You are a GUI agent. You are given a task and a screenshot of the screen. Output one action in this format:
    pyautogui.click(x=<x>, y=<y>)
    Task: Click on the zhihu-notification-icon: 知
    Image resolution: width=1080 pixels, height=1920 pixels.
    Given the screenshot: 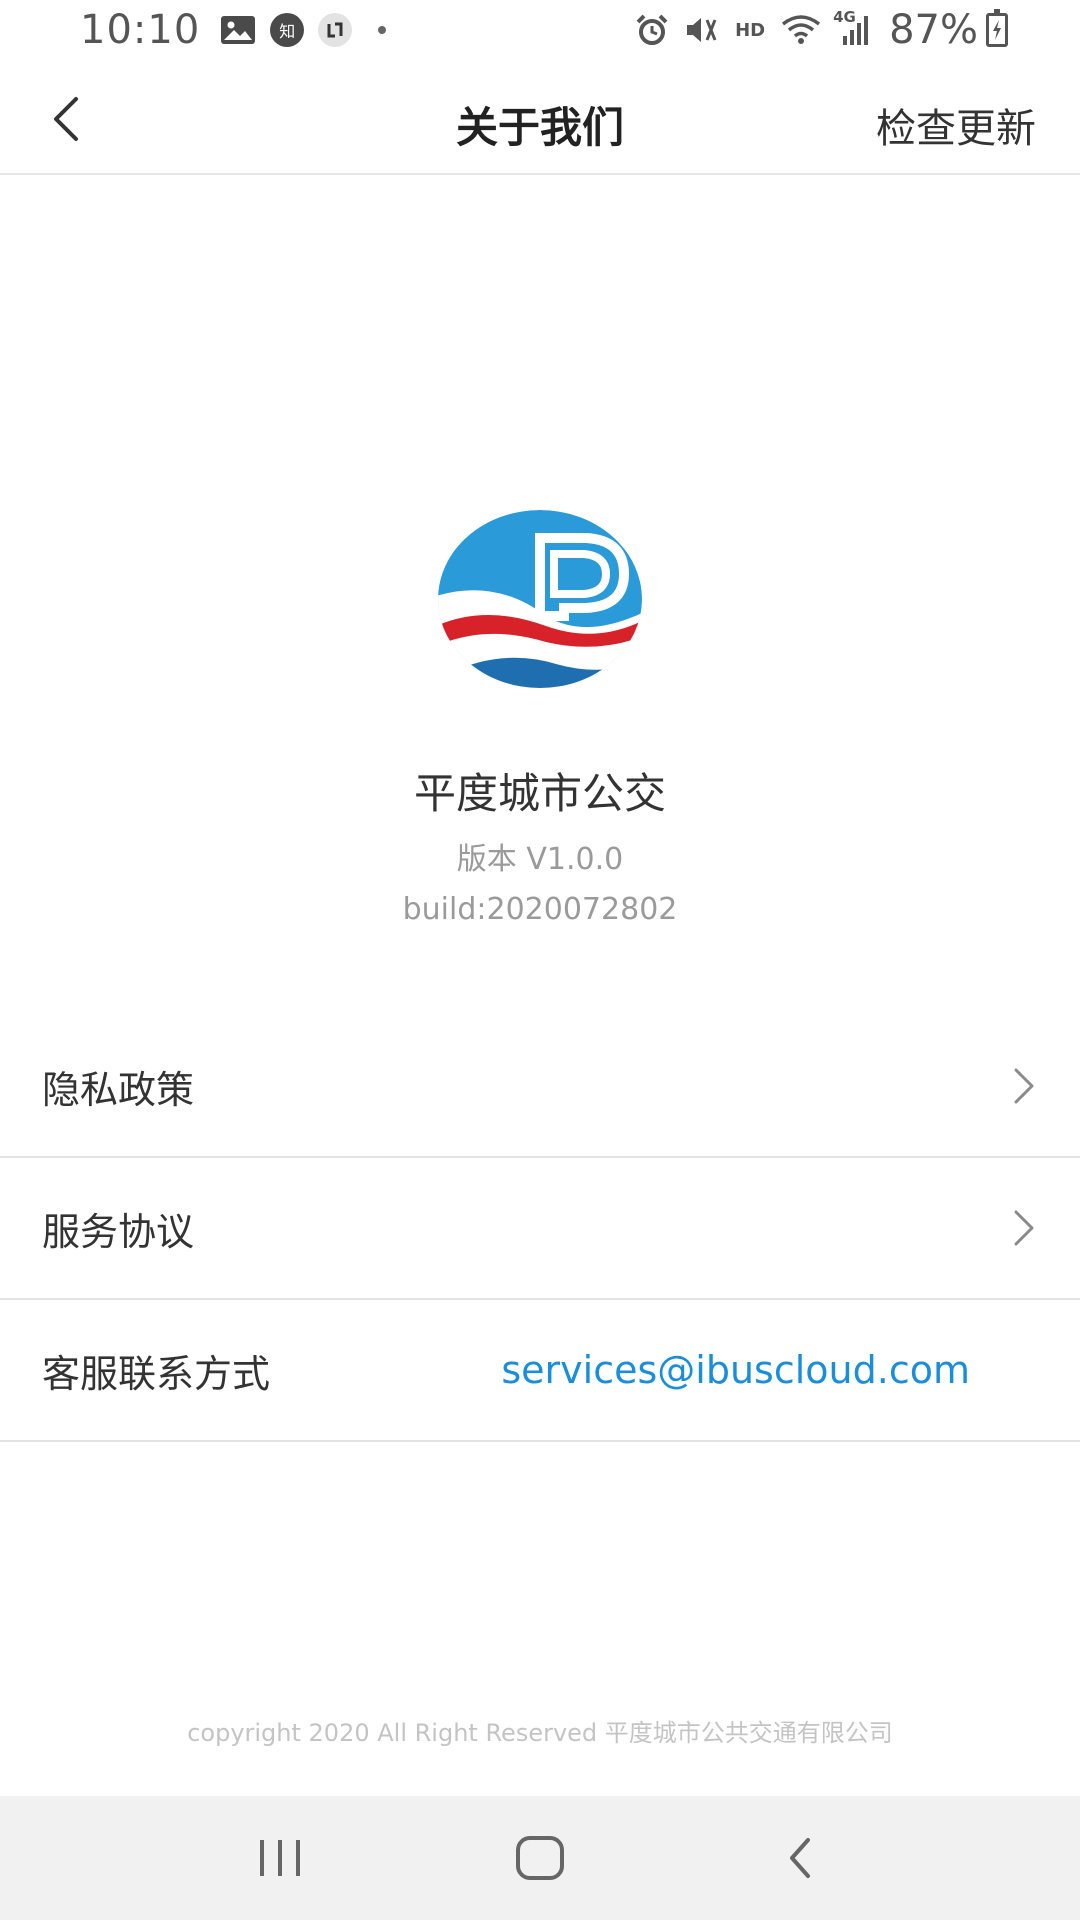 What is the action you would take?
    pyautogui.click(x=287, y=30)
    